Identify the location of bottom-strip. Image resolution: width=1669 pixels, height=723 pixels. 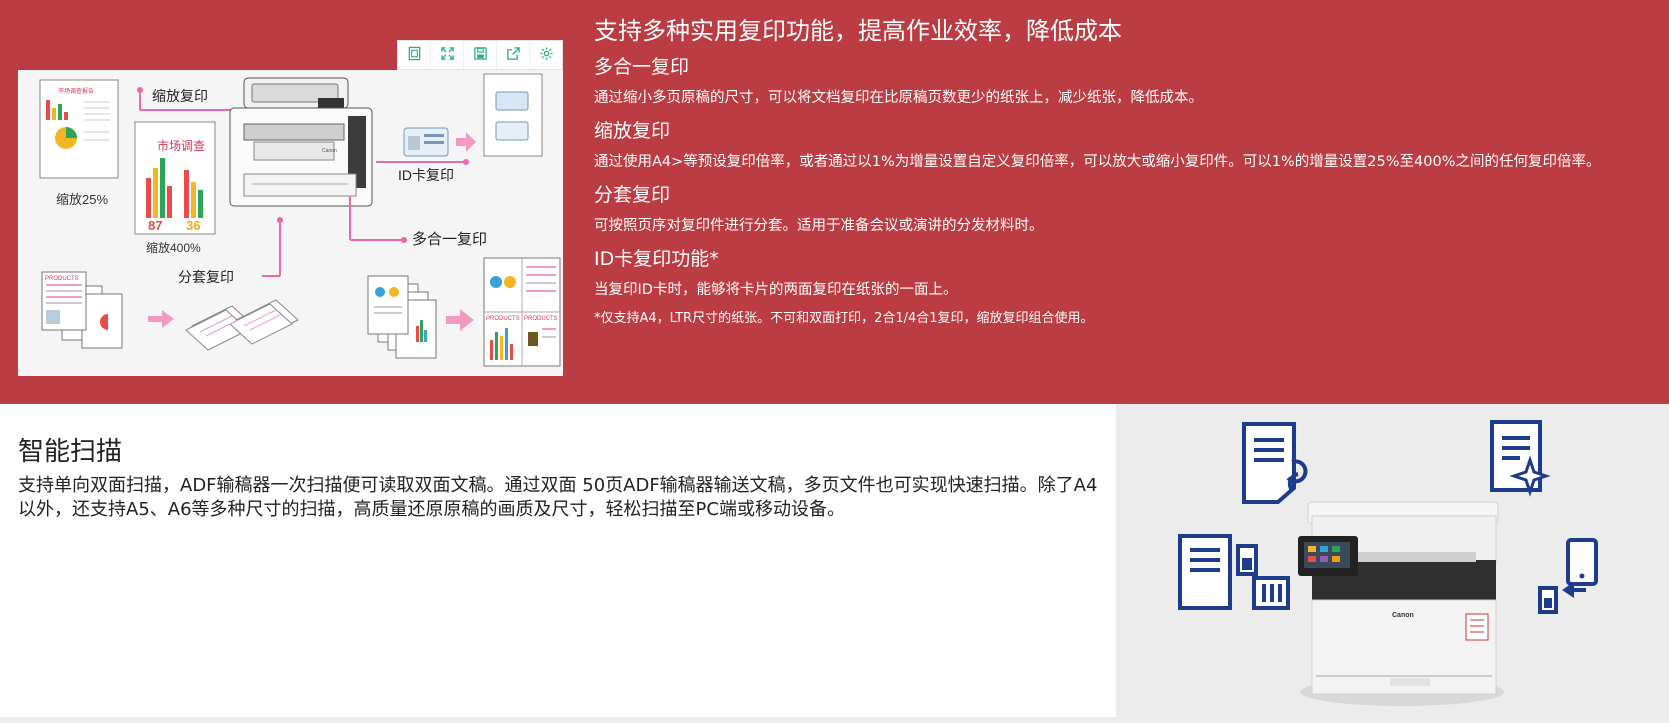
(834, 720).